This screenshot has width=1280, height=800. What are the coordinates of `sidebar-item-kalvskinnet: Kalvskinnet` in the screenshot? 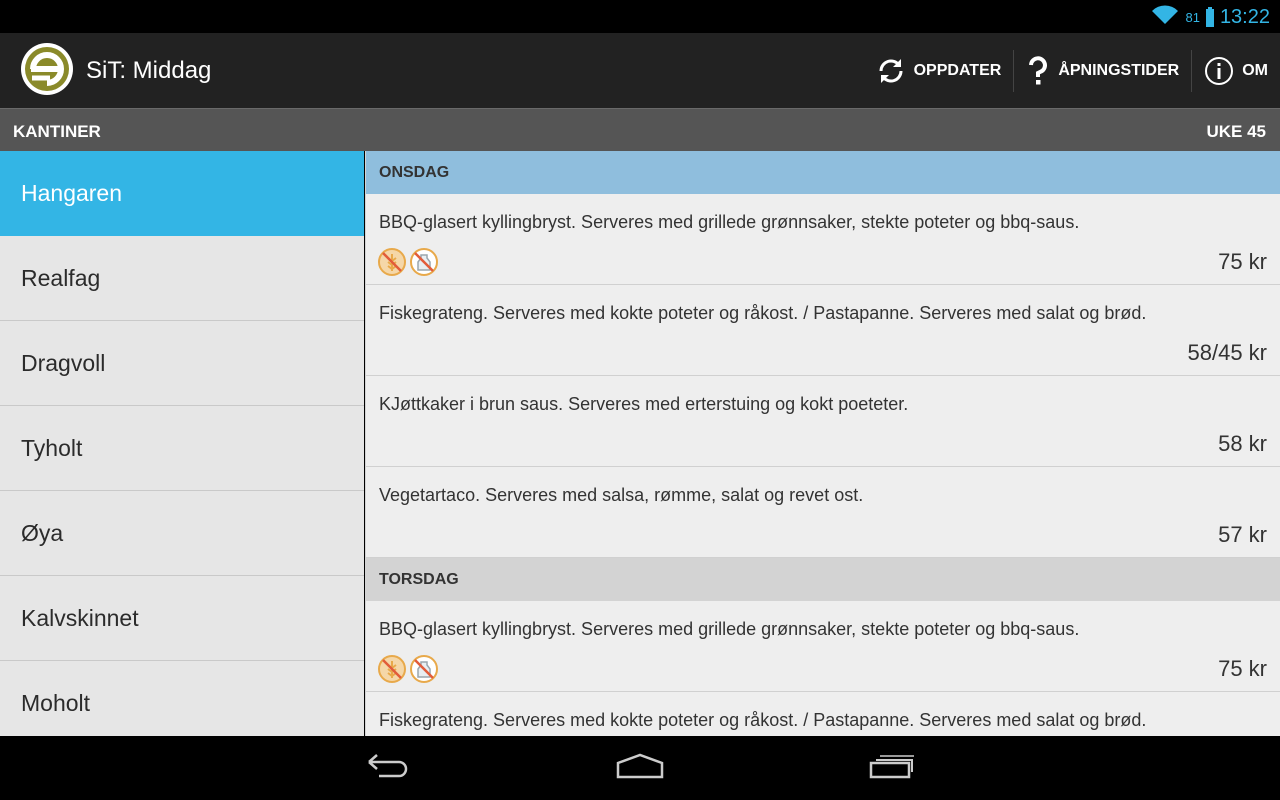 It's located at (182, 618).